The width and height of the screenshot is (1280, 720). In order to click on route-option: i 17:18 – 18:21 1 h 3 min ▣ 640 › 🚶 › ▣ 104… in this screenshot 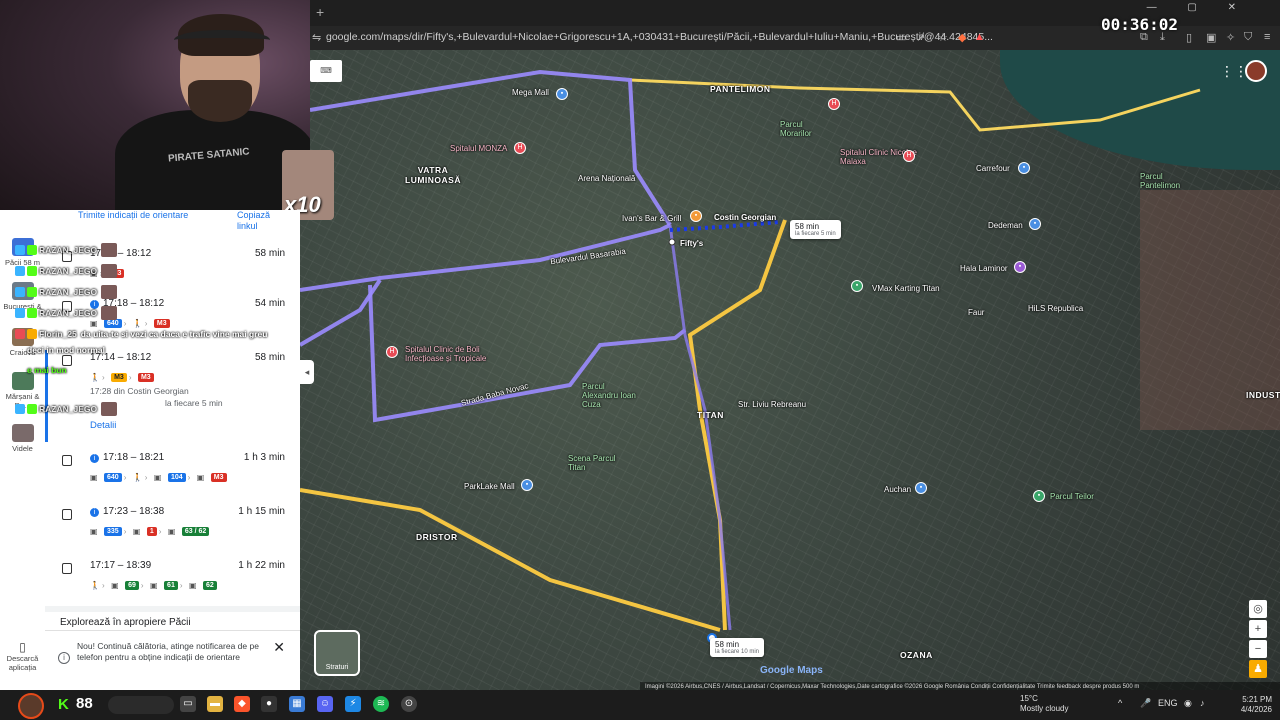, I will do `click(172, 472)`.